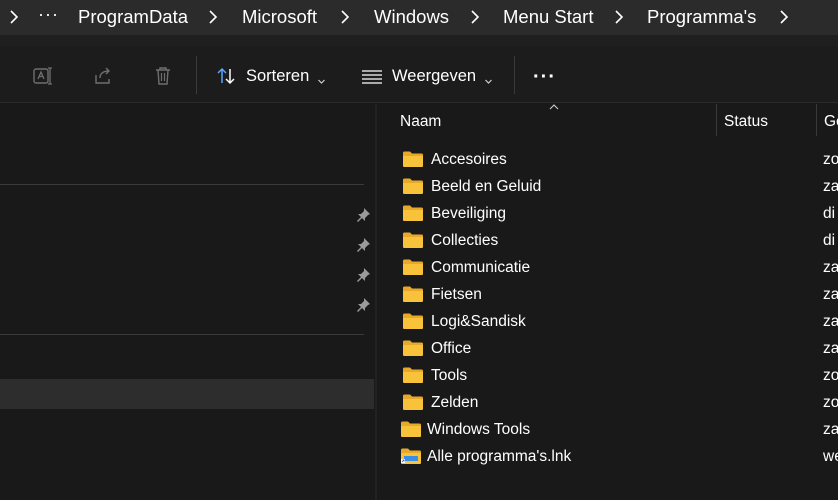 The width and height of the screenshot is (838, 500). Describe the element at coordinates (455, 402) in the screenshot. I see `file-name: Zelden` at that location.